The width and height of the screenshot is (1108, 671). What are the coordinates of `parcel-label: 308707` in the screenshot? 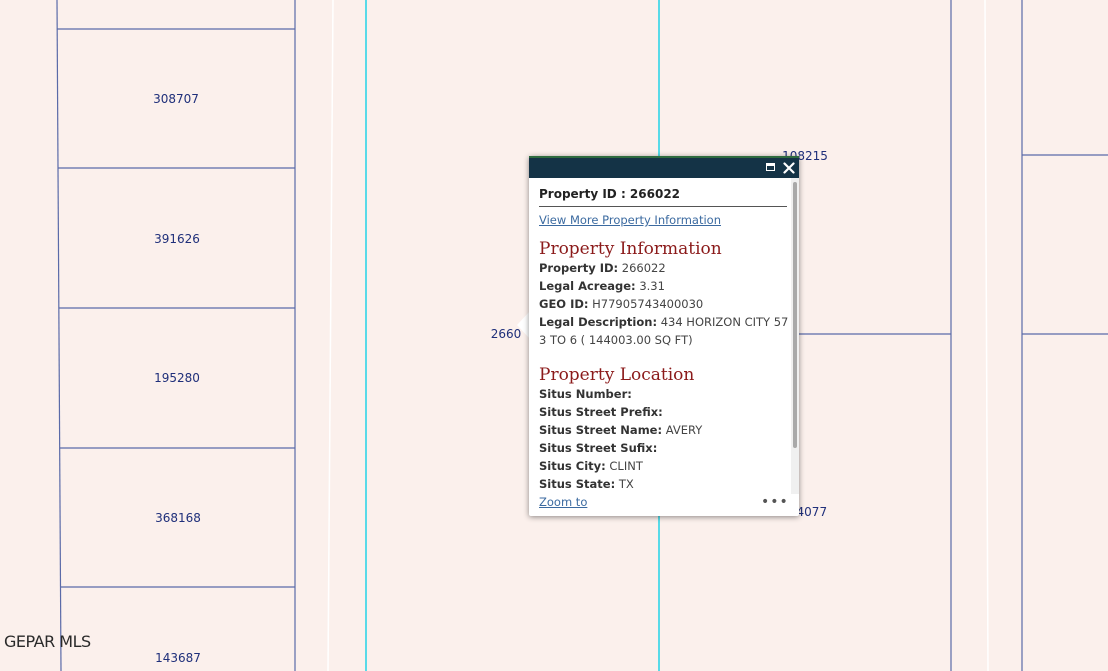 It's located at (176, 99).